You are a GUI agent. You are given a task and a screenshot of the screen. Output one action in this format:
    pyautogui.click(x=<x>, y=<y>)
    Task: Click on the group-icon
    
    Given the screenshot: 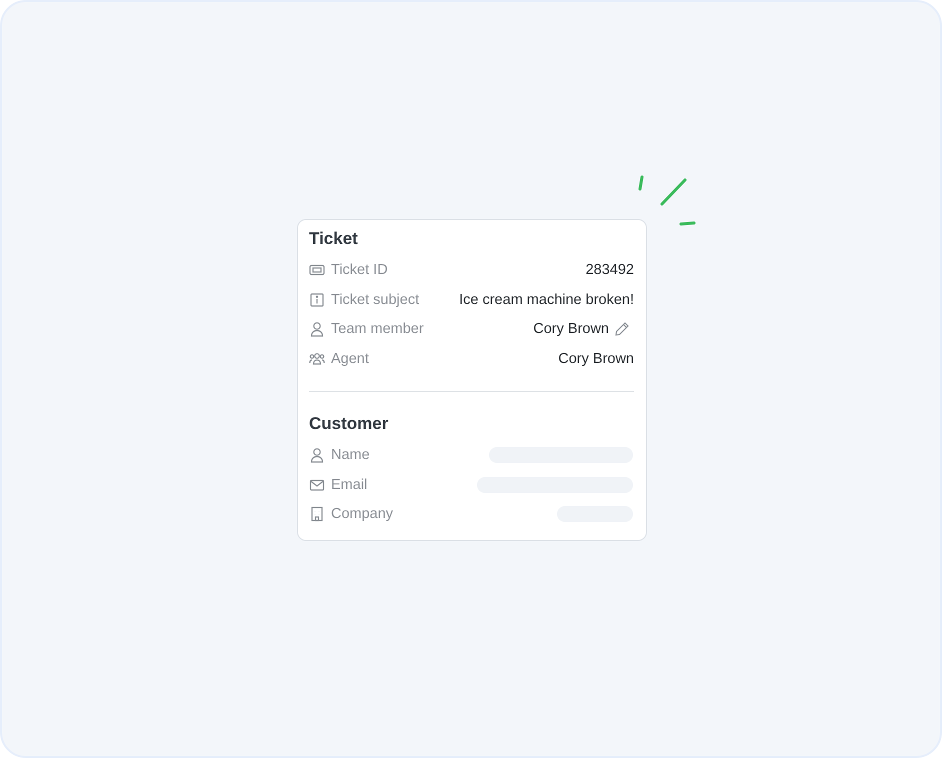 What is the action you would take?
    pyautogui.click(x=317, y=358)
    